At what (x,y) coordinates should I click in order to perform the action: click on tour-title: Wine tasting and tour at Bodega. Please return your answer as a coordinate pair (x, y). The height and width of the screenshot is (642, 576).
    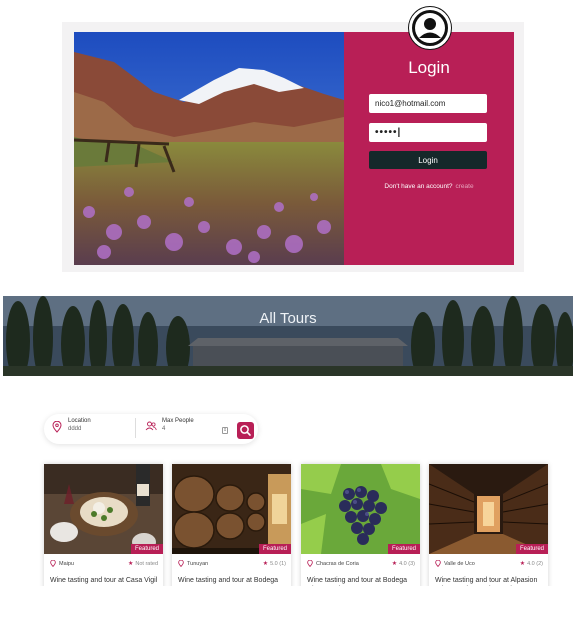
    Looking at the image, I should click on (233, 580).